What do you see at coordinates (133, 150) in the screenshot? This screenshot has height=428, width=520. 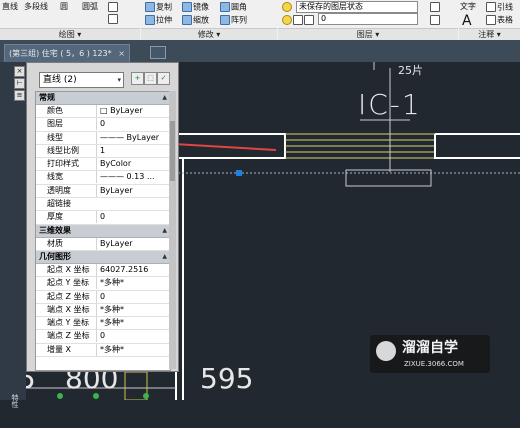 I see `property-value: 1` at bounding box center [133, 150].